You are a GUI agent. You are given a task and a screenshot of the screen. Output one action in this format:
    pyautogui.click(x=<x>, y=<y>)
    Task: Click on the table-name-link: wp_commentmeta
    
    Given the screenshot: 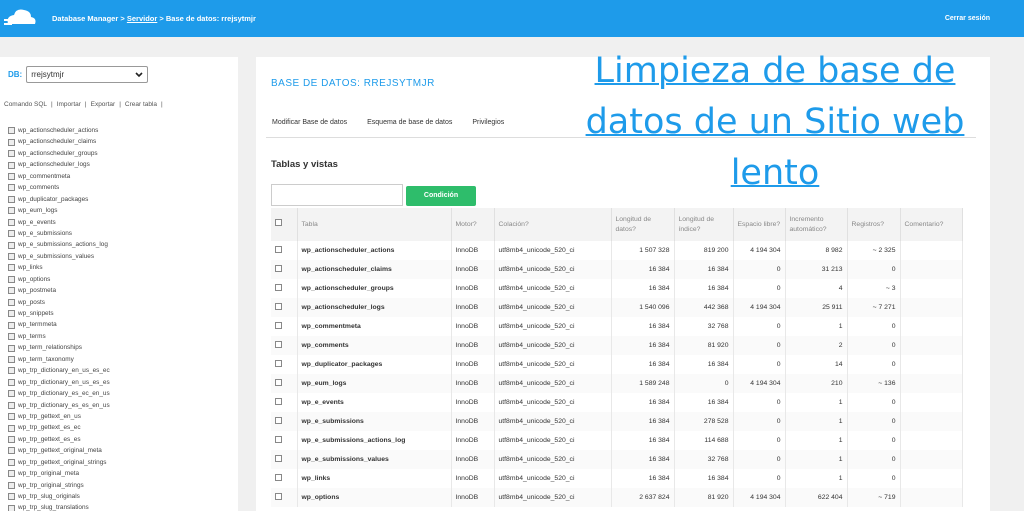 What is the action you would take?
    pyautogui.click(x=374, y=326)
    